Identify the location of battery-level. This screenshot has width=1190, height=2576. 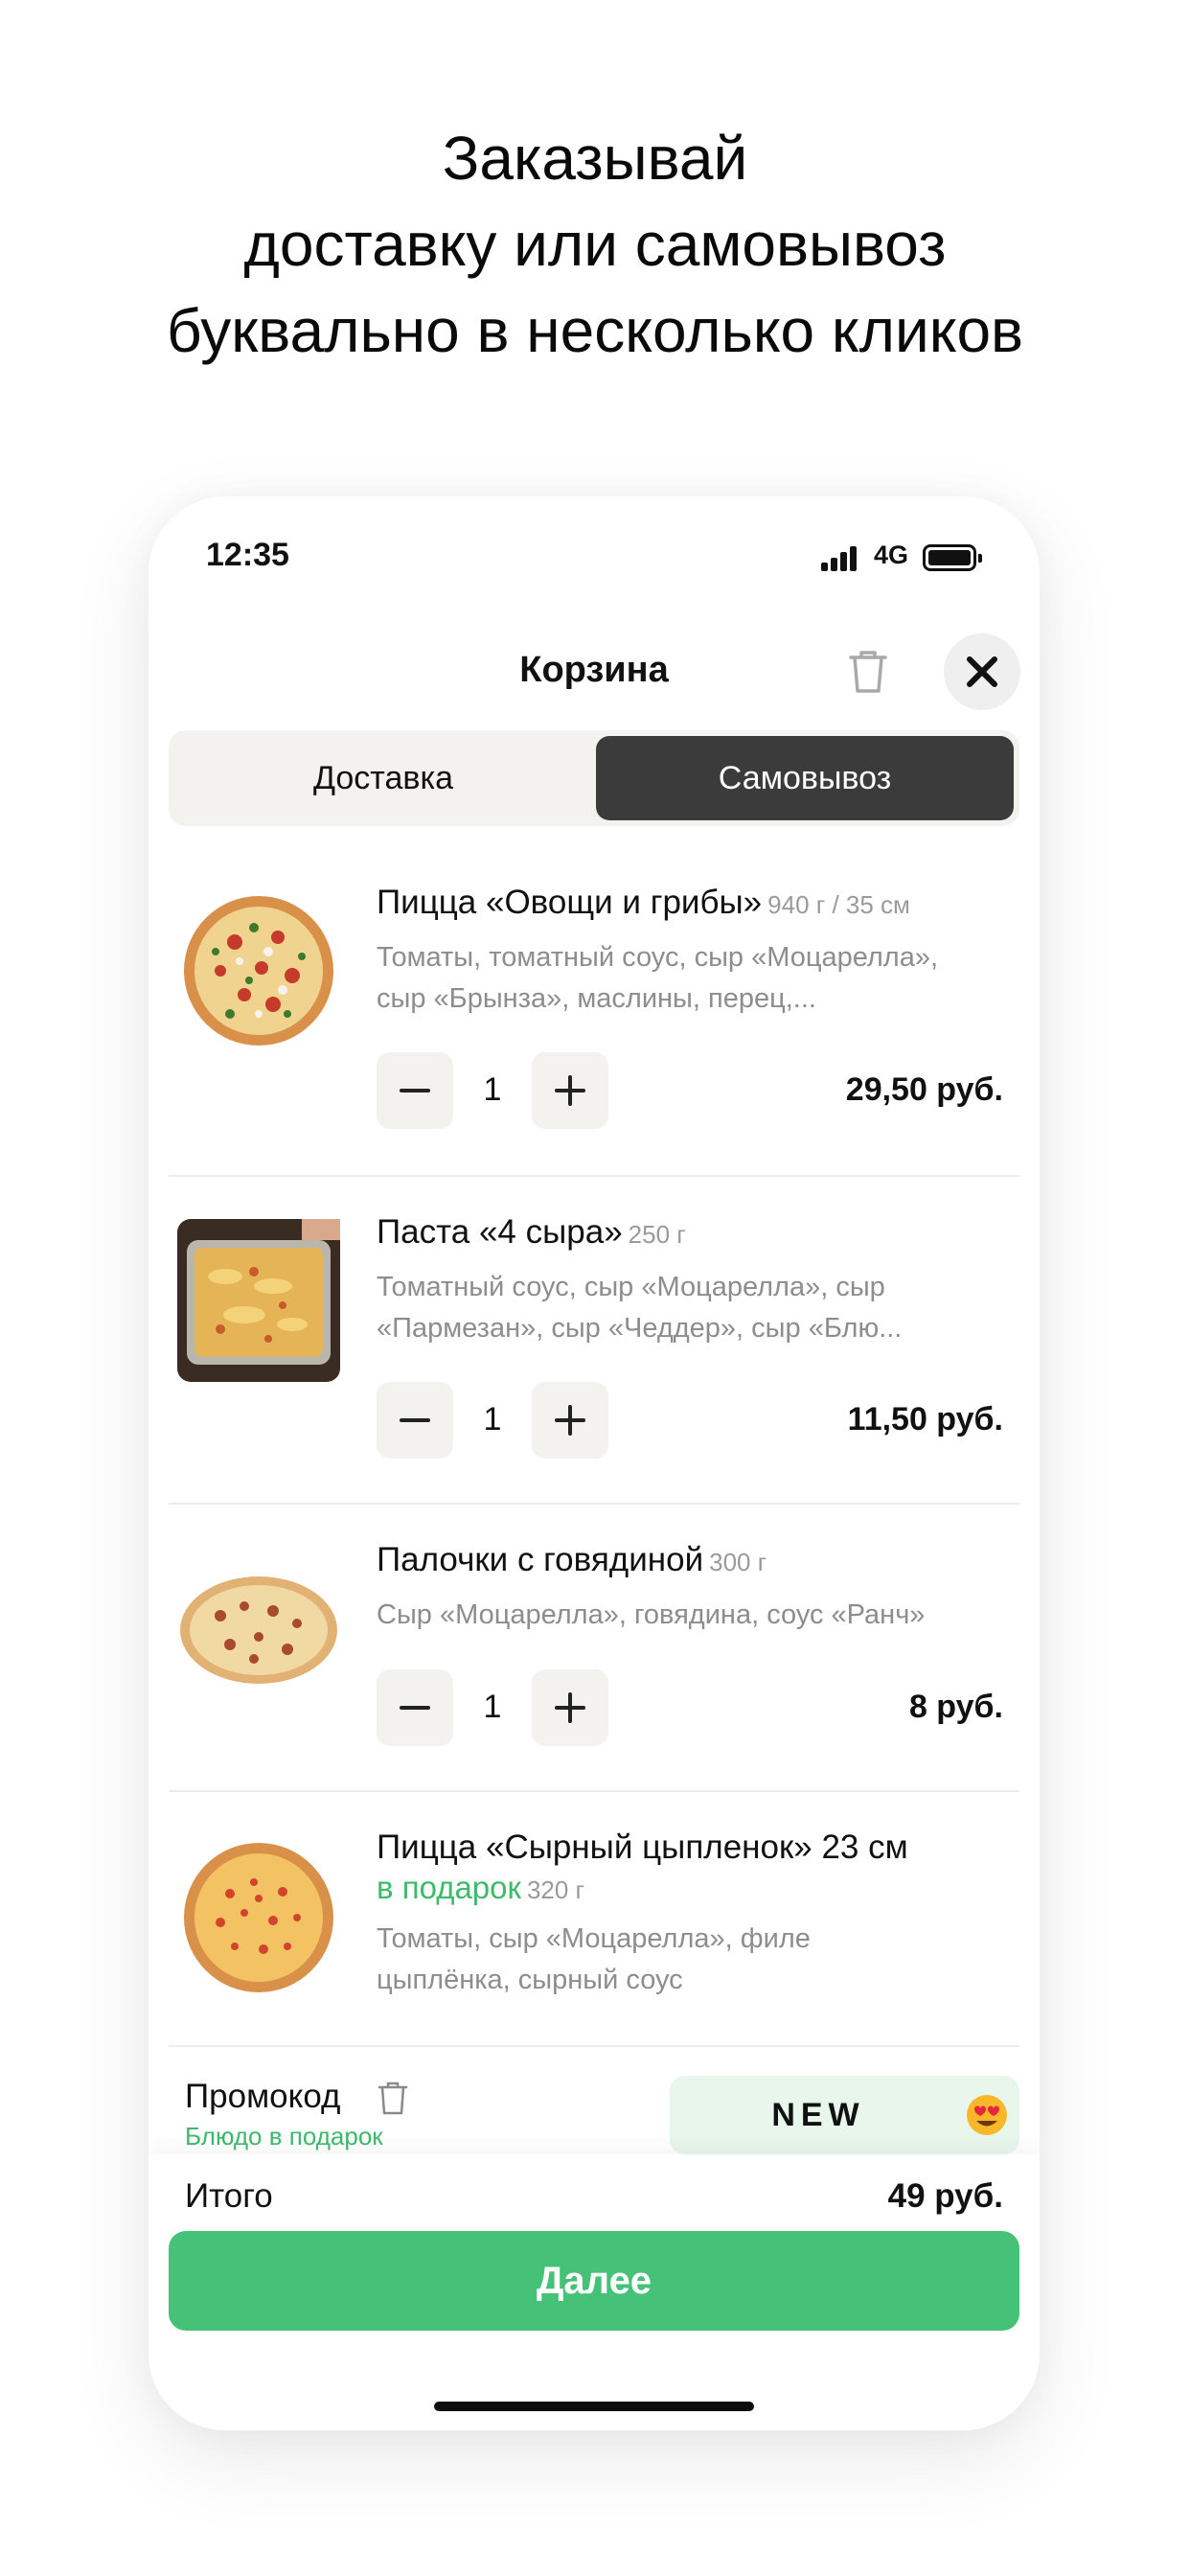
(950, 557).